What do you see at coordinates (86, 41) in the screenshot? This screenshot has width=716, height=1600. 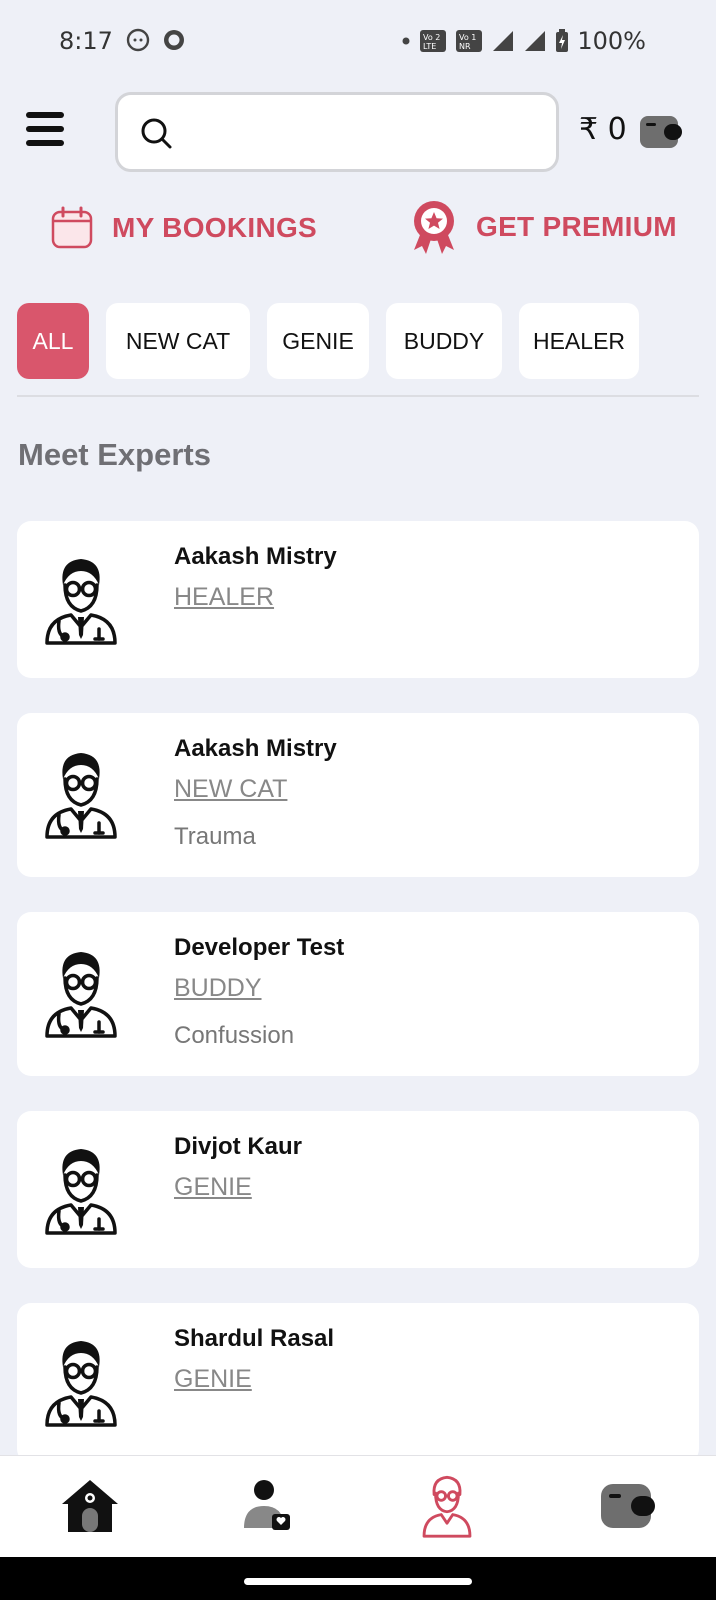 I see `status-time: 8:17` at bounding box center [86, 41].